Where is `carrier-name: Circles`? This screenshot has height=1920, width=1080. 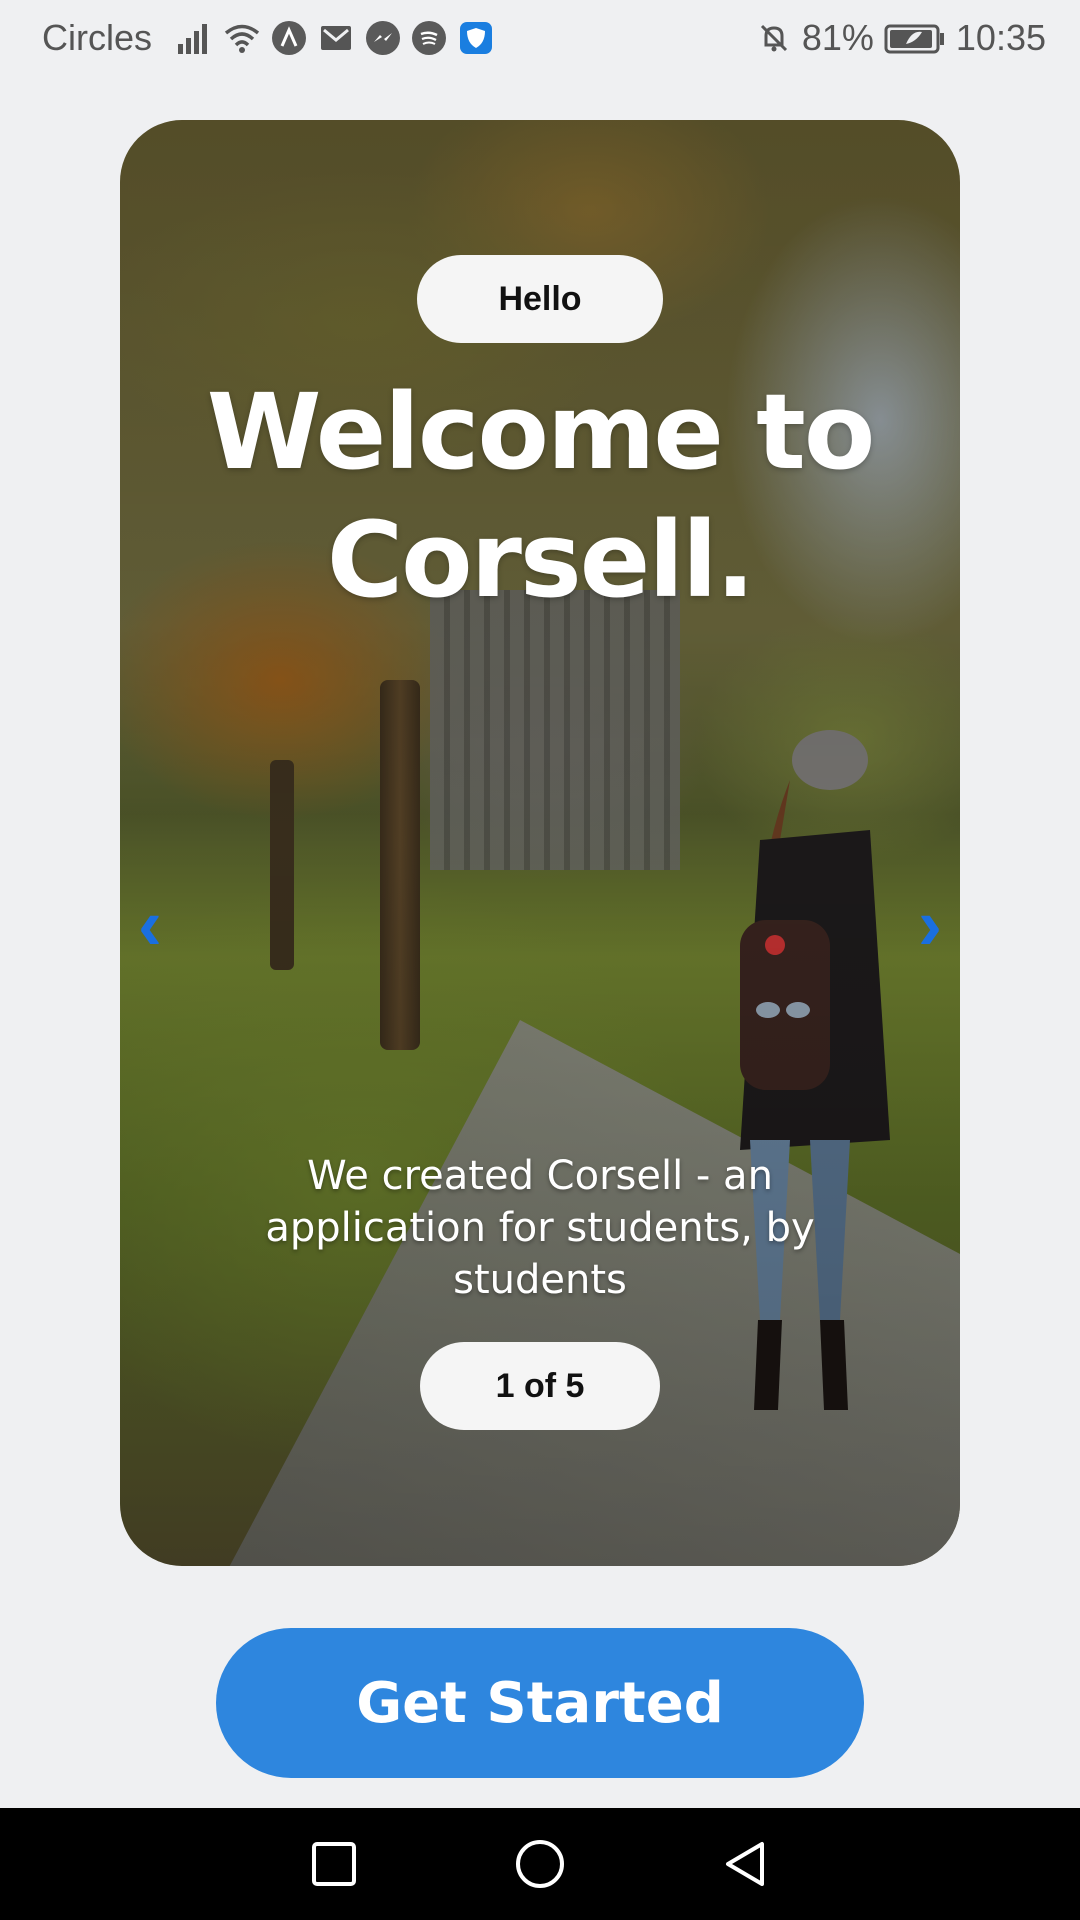 carrier-name: Circles is located at coordinates (97, 37).